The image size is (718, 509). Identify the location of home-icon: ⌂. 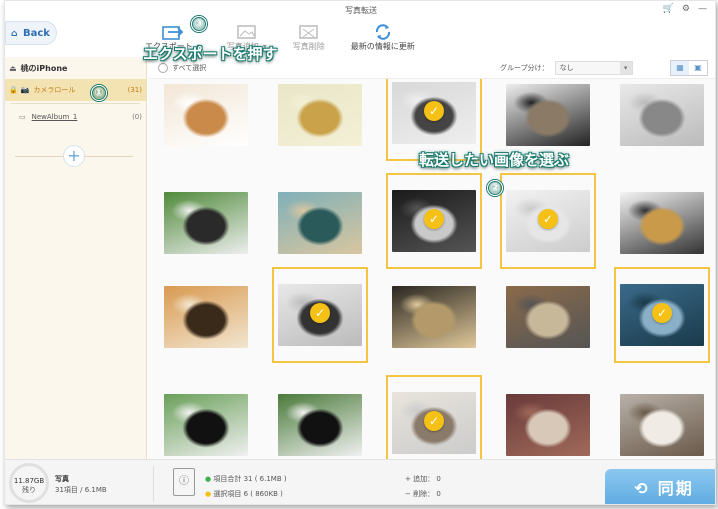
(14, 33).